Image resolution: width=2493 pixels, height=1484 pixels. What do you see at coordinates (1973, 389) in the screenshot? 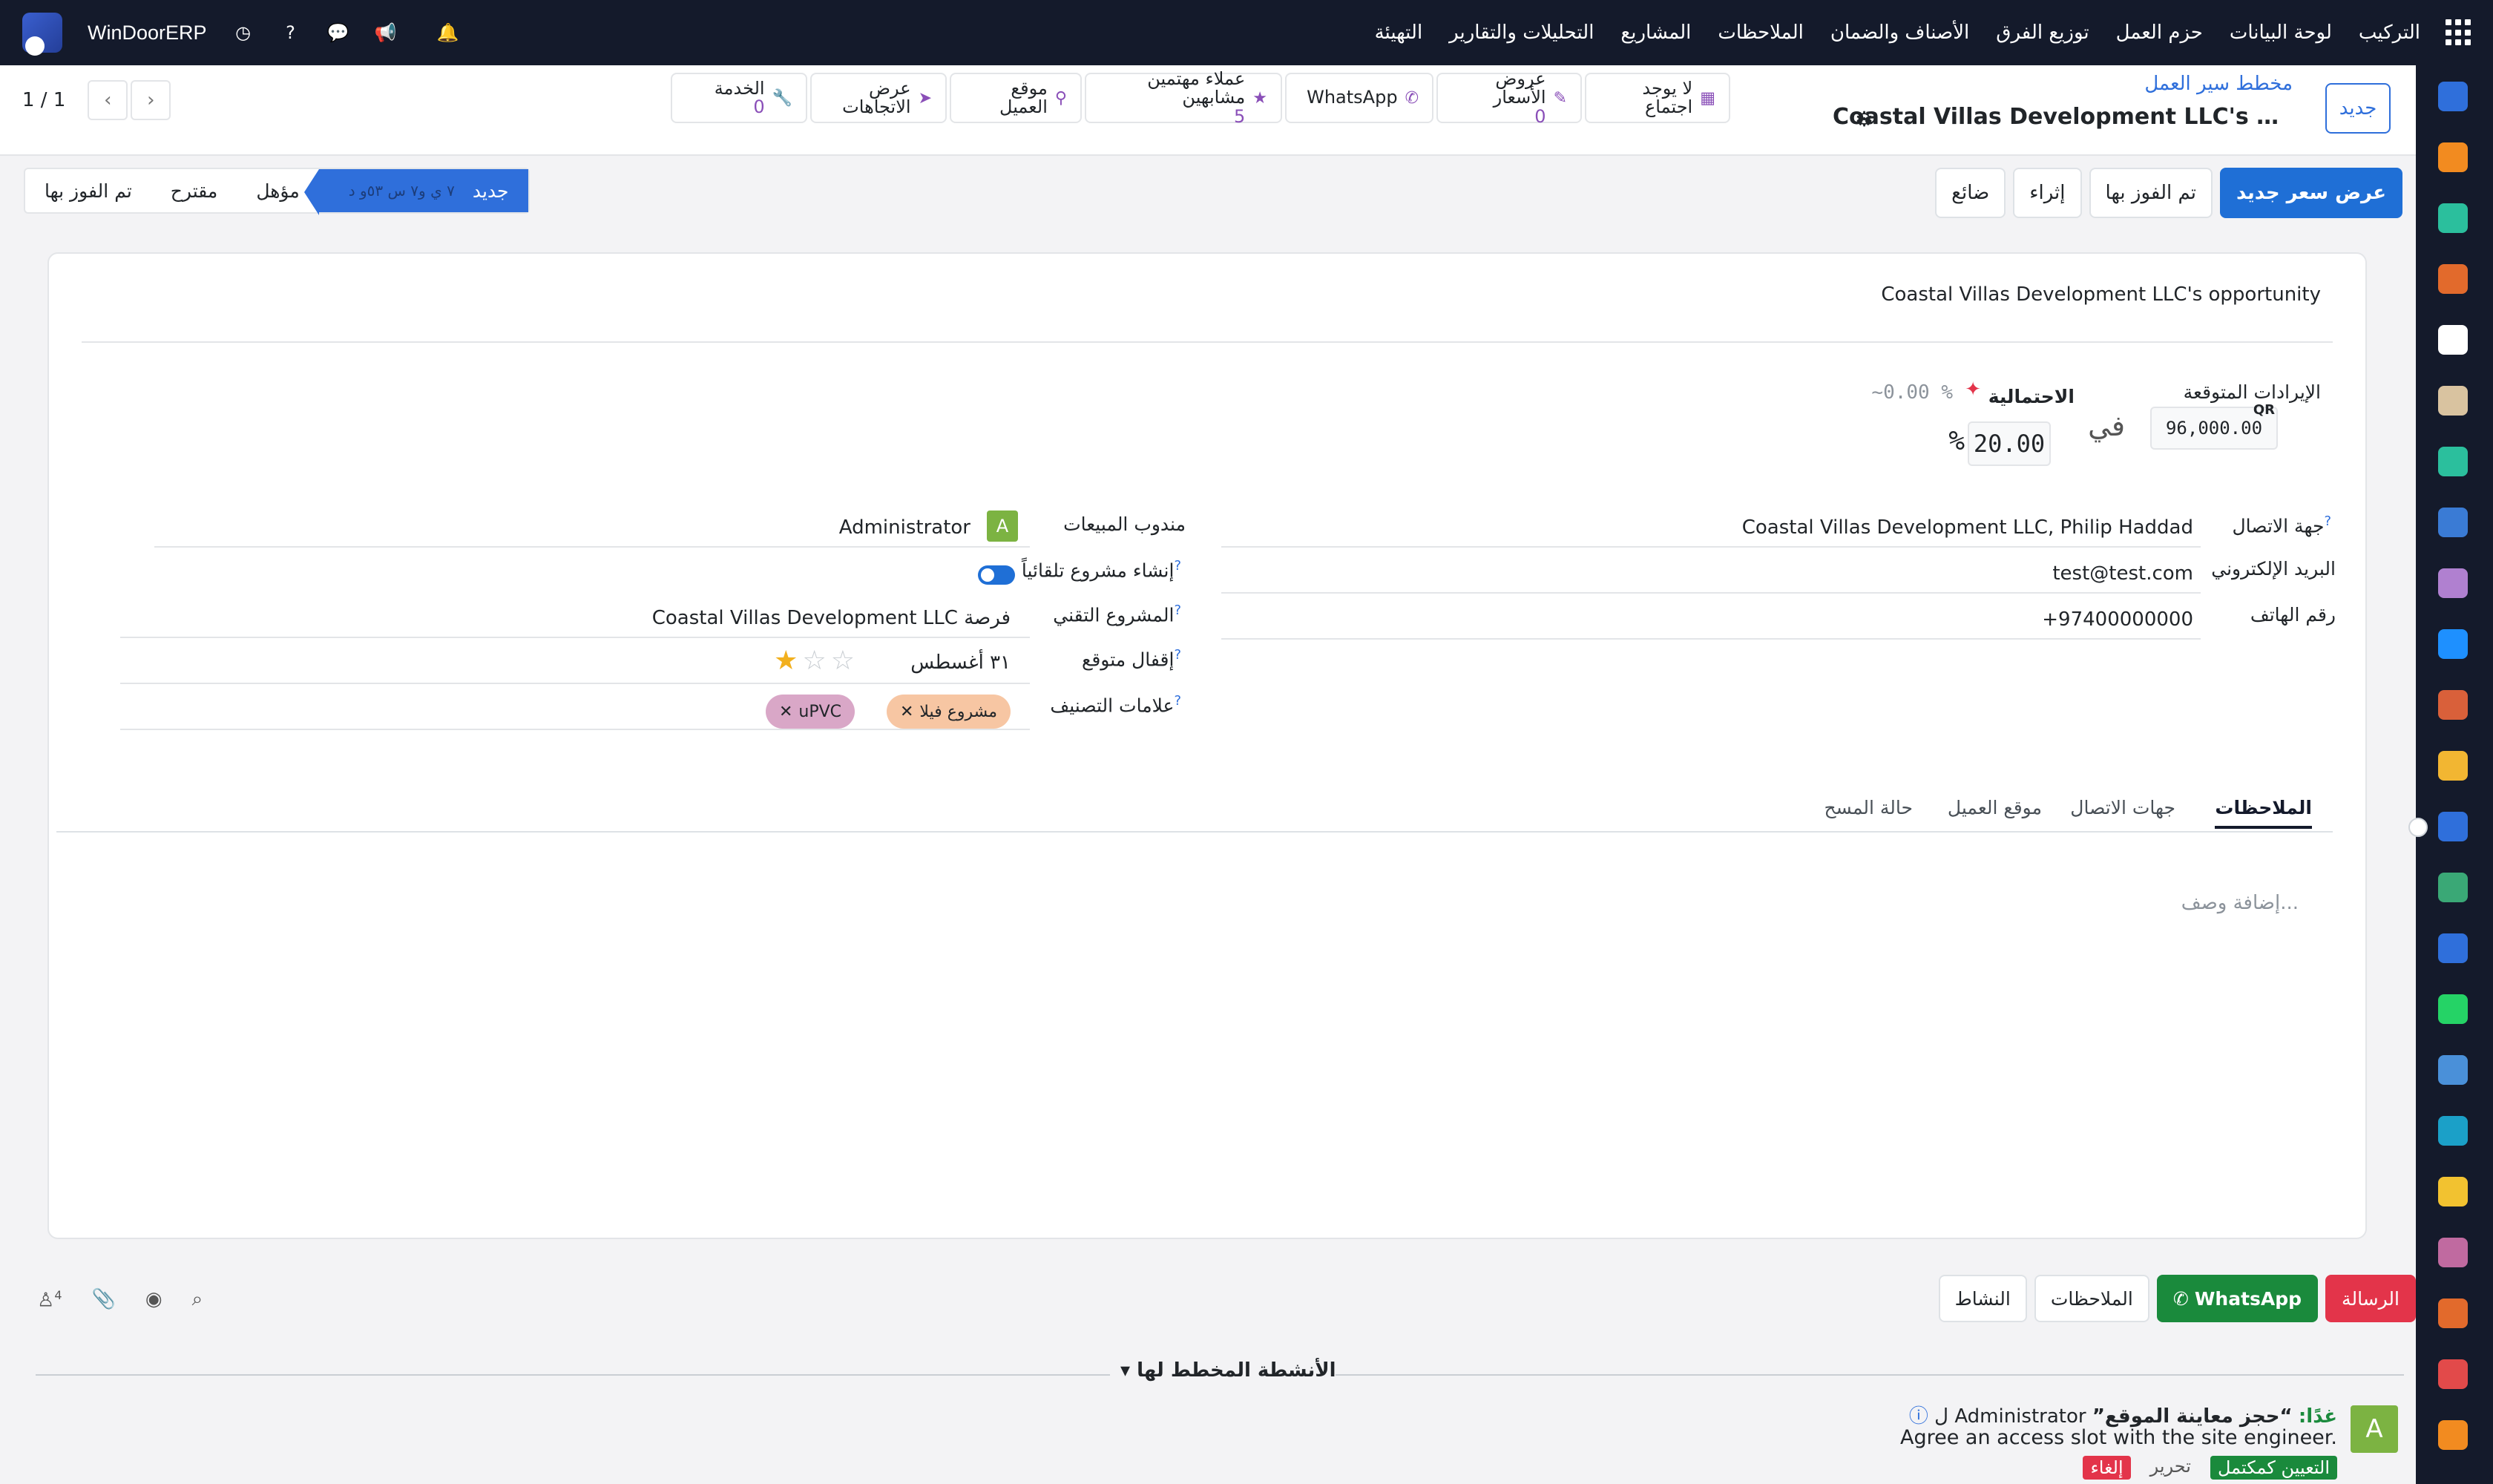
I see `ai-probability-icon: ✦` at bounding box center [1973, 389].